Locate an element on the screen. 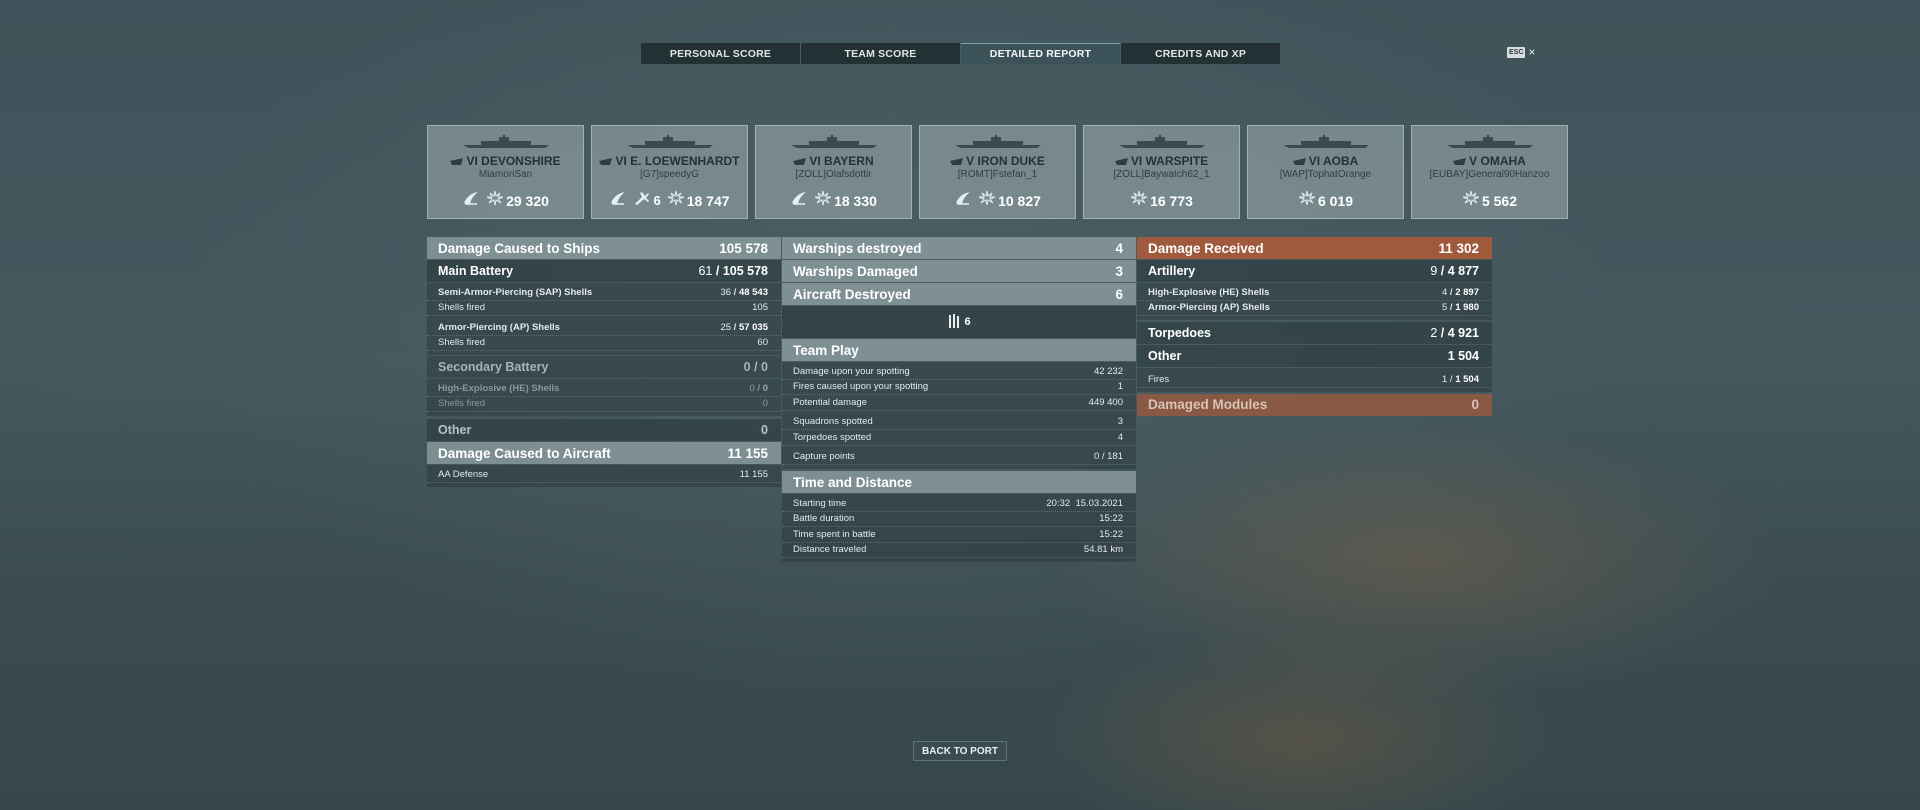  fires-row: Fires 1 / 1 504 is located at coordinates (1314, 380).